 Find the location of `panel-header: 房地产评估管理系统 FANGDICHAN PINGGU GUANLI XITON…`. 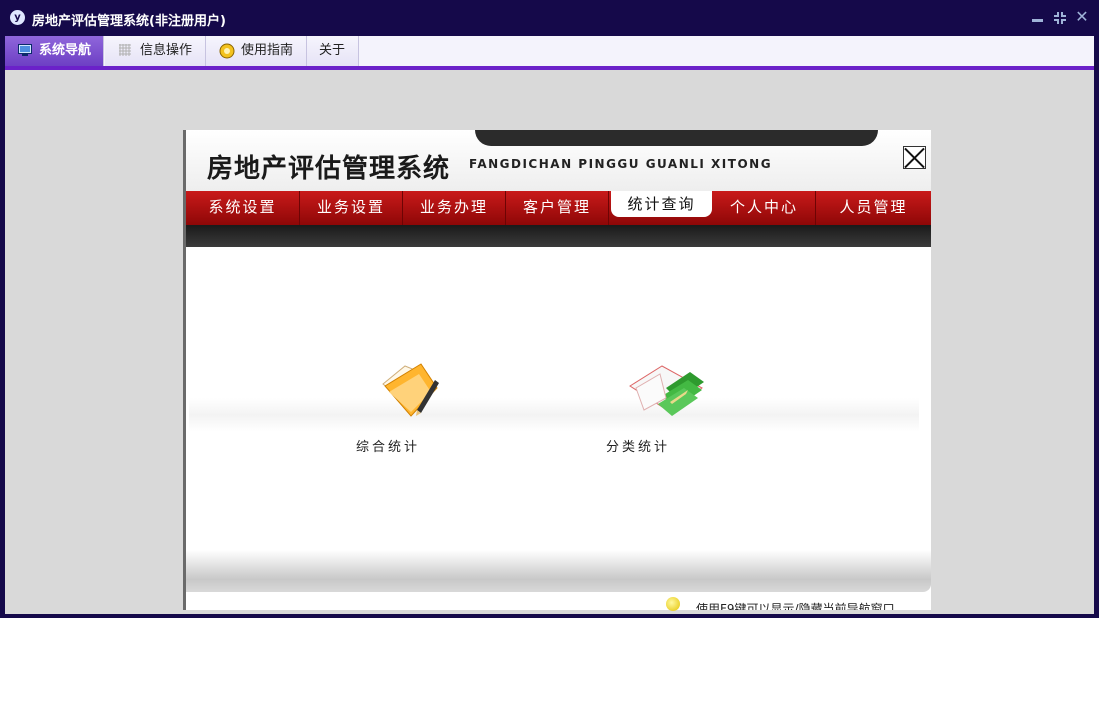

panel-header: 房地产评估管理系统 FANGDICHAN PINGGU GUANLI XITON… is located at coordinates (558, 160).